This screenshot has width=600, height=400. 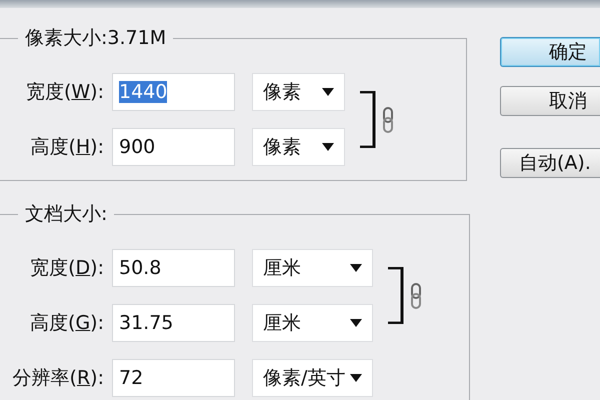 I want to click on input-field: 31.75, so click(x=173, y=323).